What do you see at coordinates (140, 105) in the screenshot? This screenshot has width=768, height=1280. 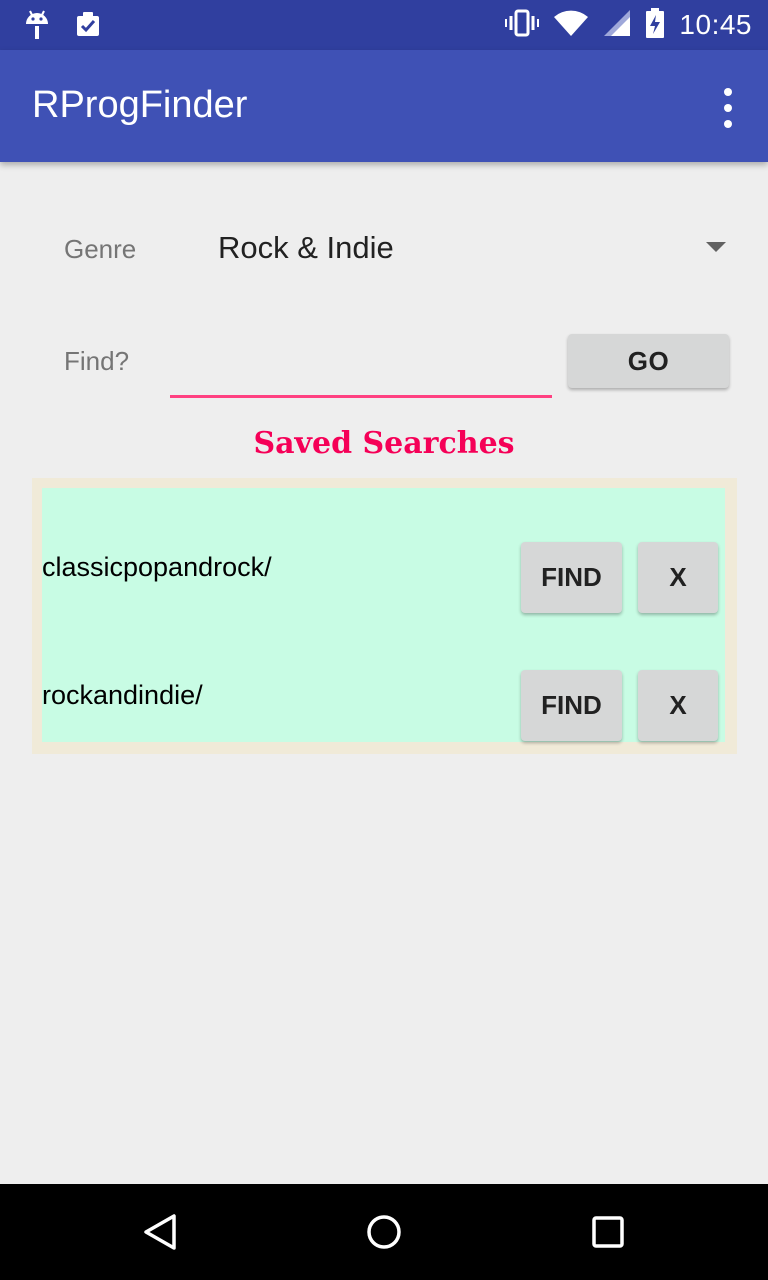 I see `app-title: RProgFinder` at bounding box center [140, 105].